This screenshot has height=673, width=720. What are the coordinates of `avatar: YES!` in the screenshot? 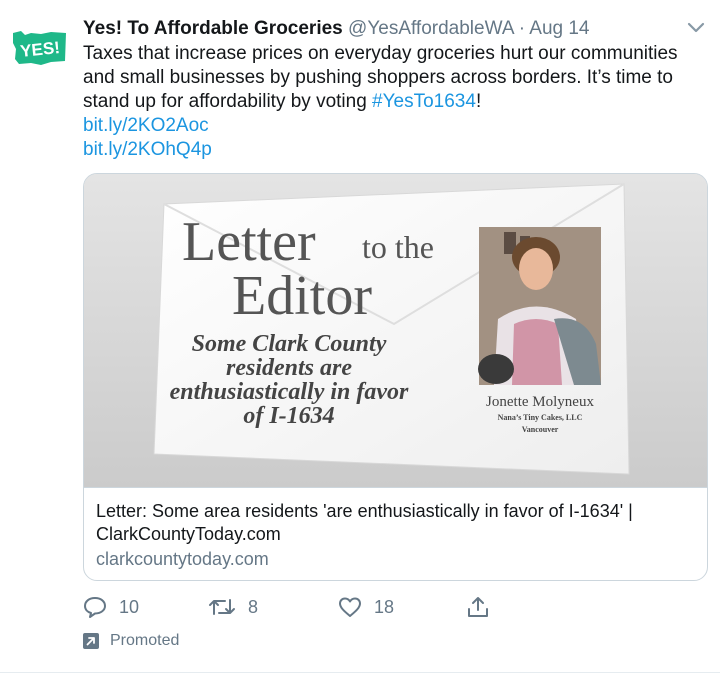 It's located at (40, 47).